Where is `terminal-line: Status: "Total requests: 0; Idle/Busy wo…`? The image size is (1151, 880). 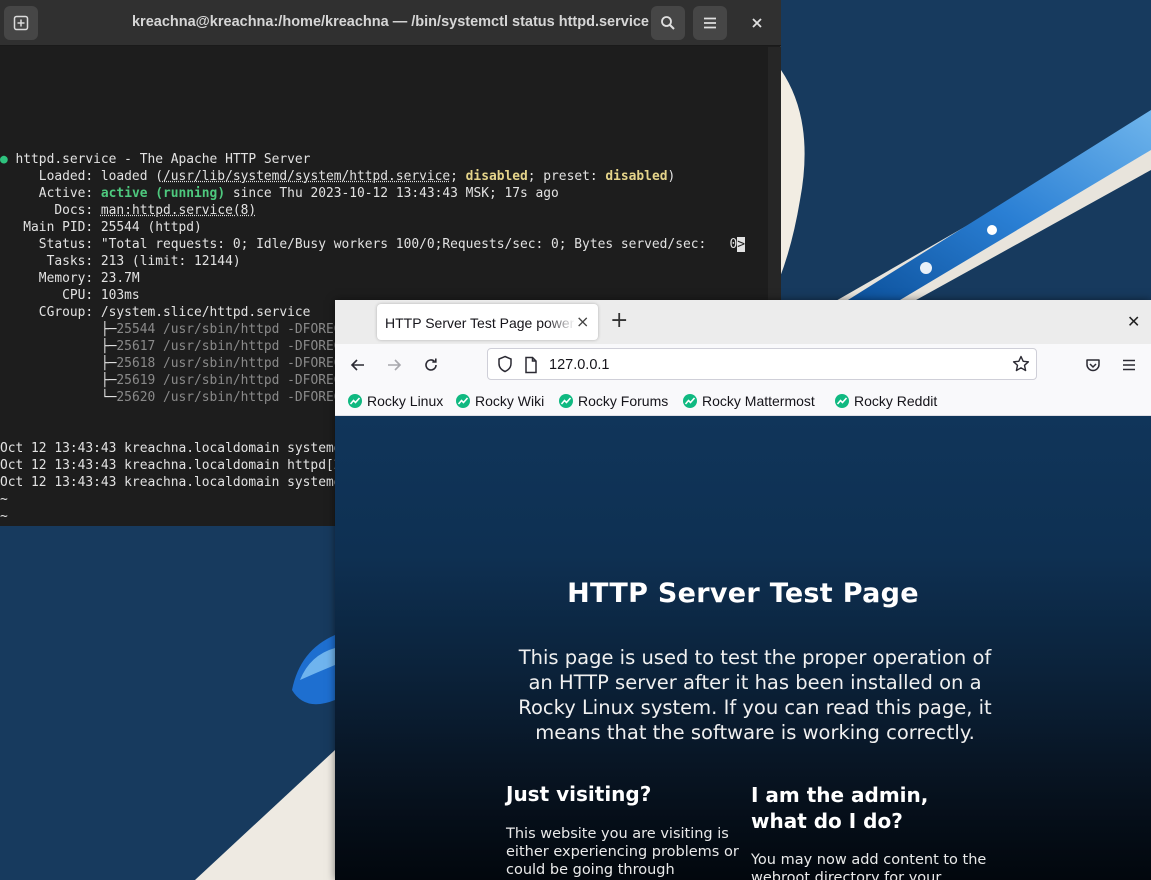
terminal-line: Status: "Total requests: 0; Idle/Busy wo… is located at coordinates (373, 244).